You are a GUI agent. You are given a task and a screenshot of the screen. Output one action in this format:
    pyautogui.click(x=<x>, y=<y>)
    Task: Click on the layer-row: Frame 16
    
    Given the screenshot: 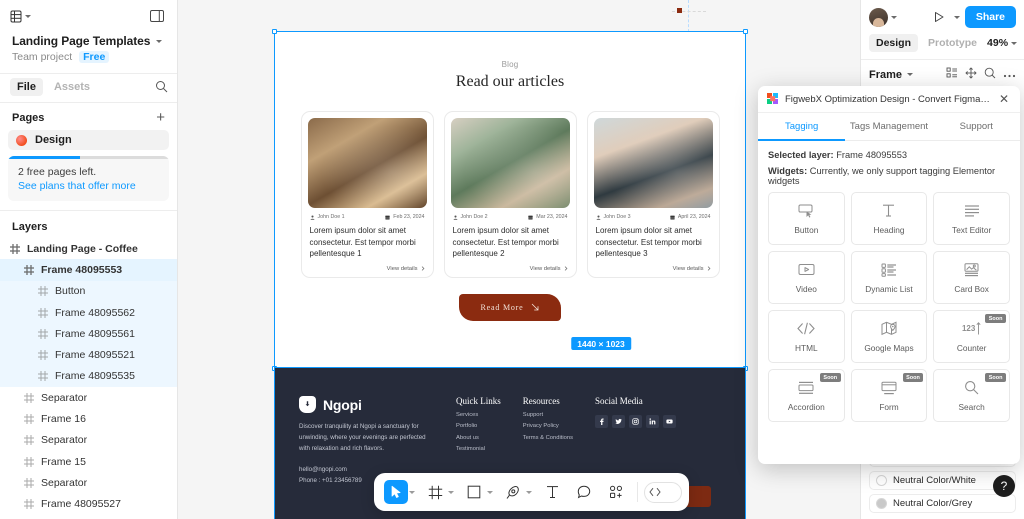 What is the action you would take?
    pyautogui.click(x=88, y=418)
    